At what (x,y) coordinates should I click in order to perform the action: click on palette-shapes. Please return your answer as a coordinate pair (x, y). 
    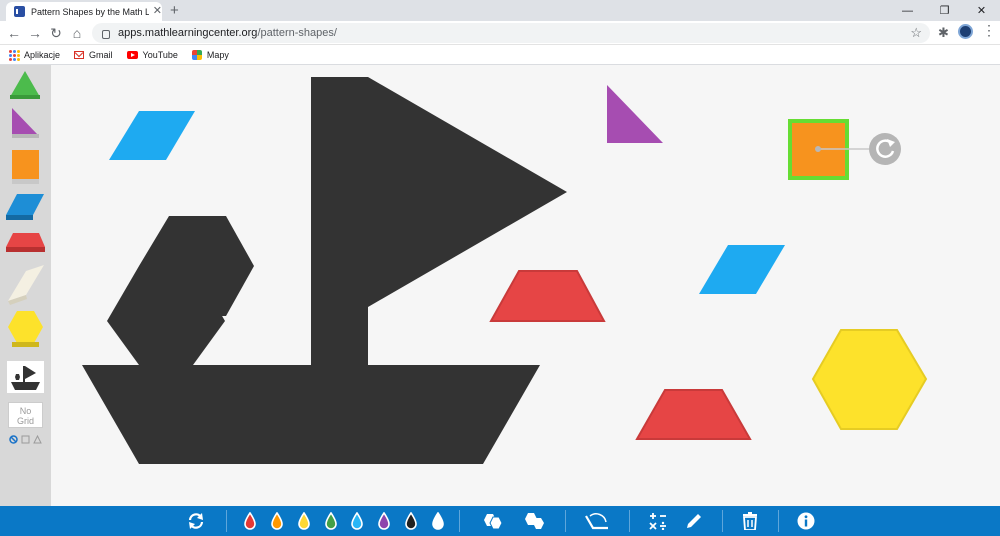
    Looking at the image, I should click on (25, 232).